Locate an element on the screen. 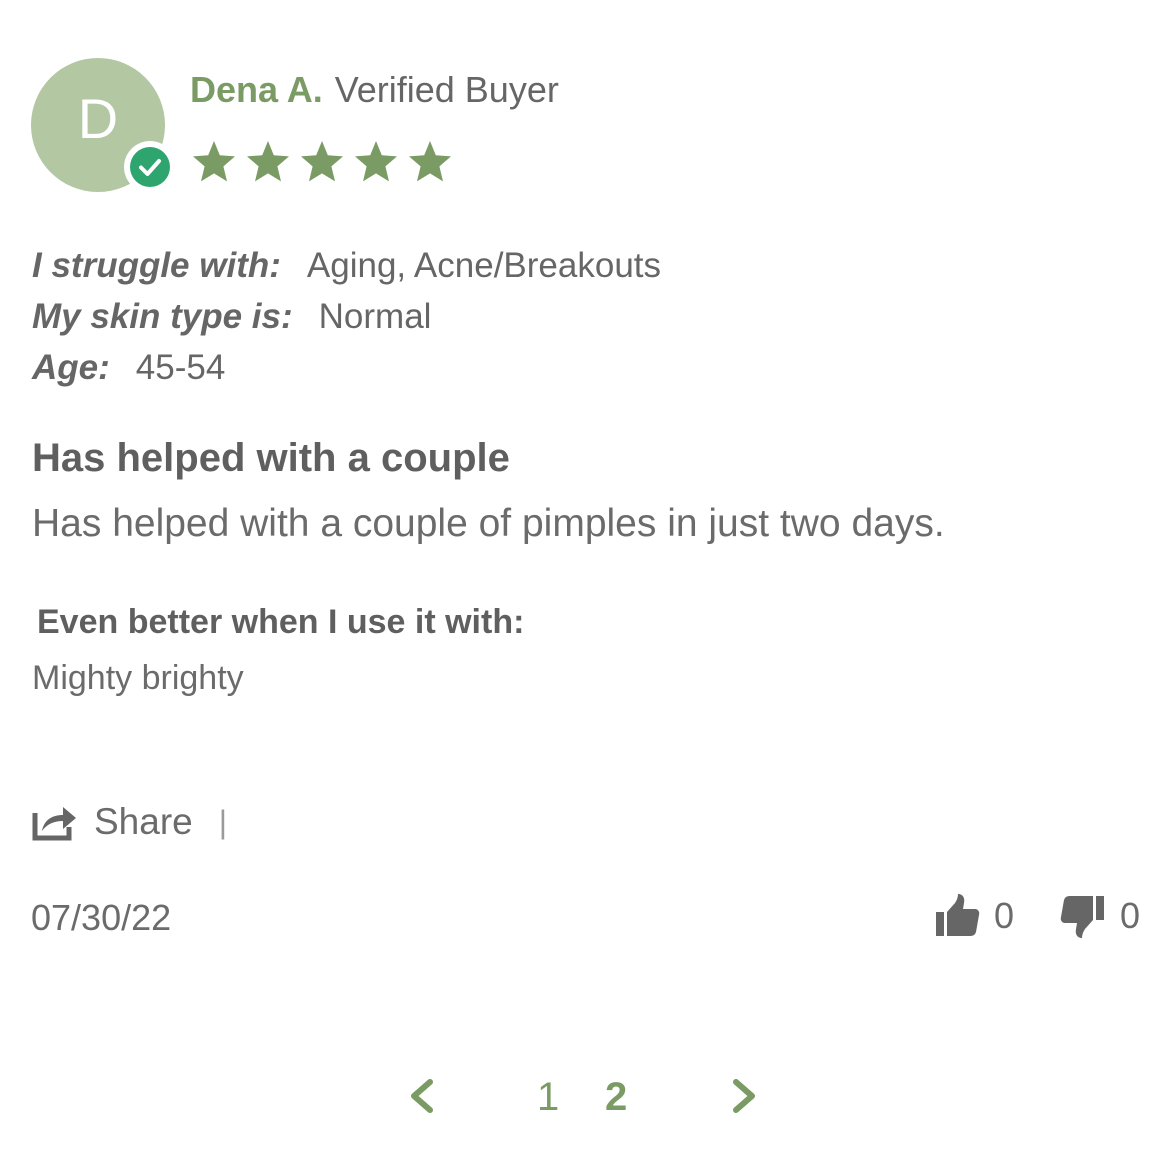 This screenshot has width=1170, height=1170. star-rating is located at coordinates (322, 163).